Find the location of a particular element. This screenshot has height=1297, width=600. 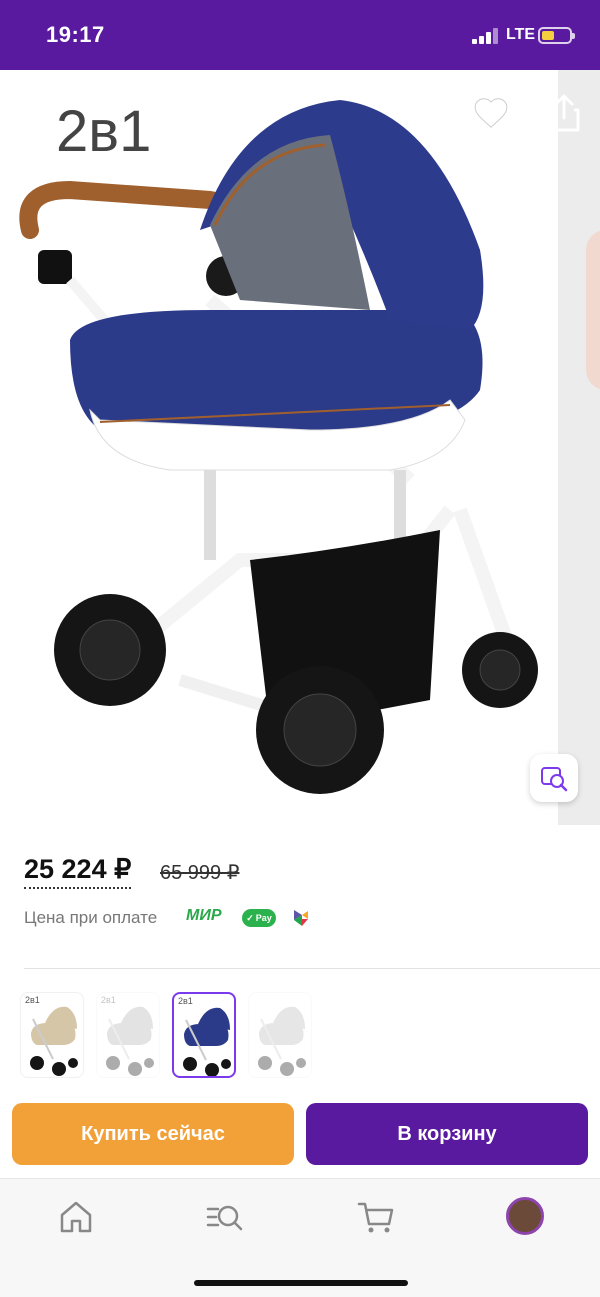

home-icon is located at coordinates (76, 1217).